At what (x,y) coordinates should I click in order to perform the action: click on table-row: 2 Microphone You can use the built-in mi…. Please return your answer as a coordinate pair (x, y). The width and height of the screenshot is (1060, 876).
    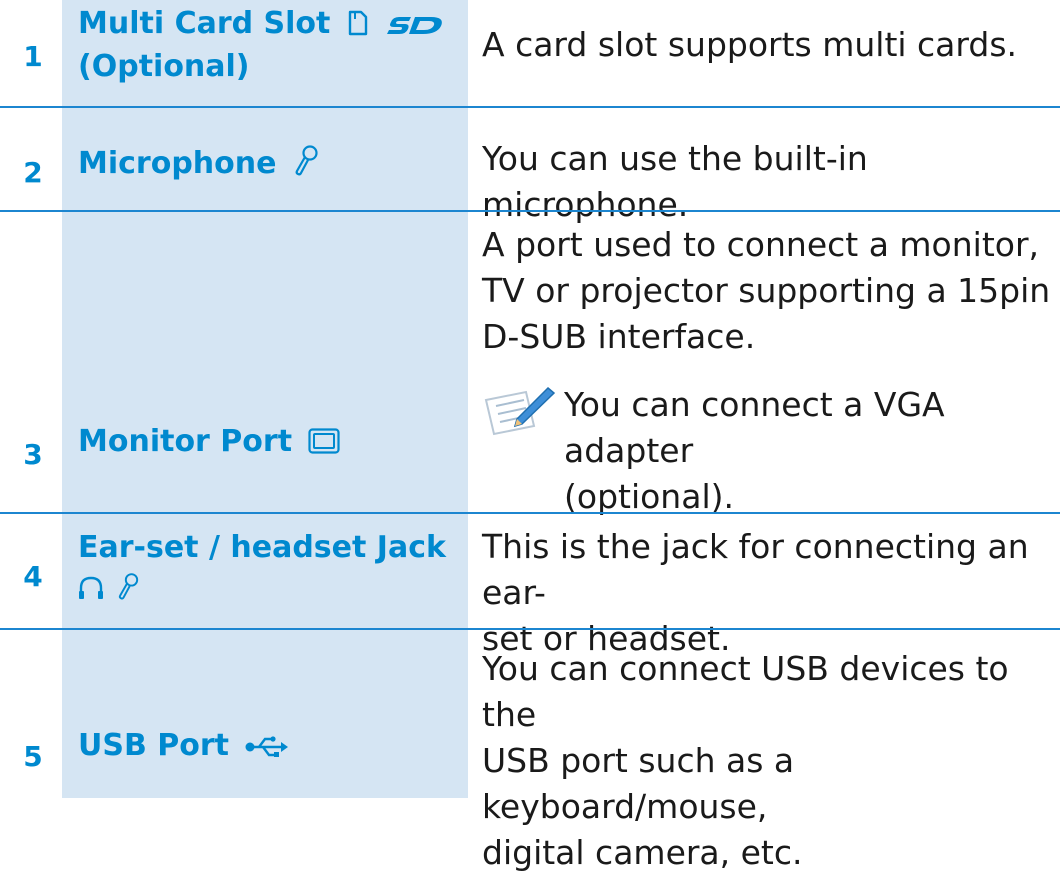
    Looking at the image, I should click on (530, 166).